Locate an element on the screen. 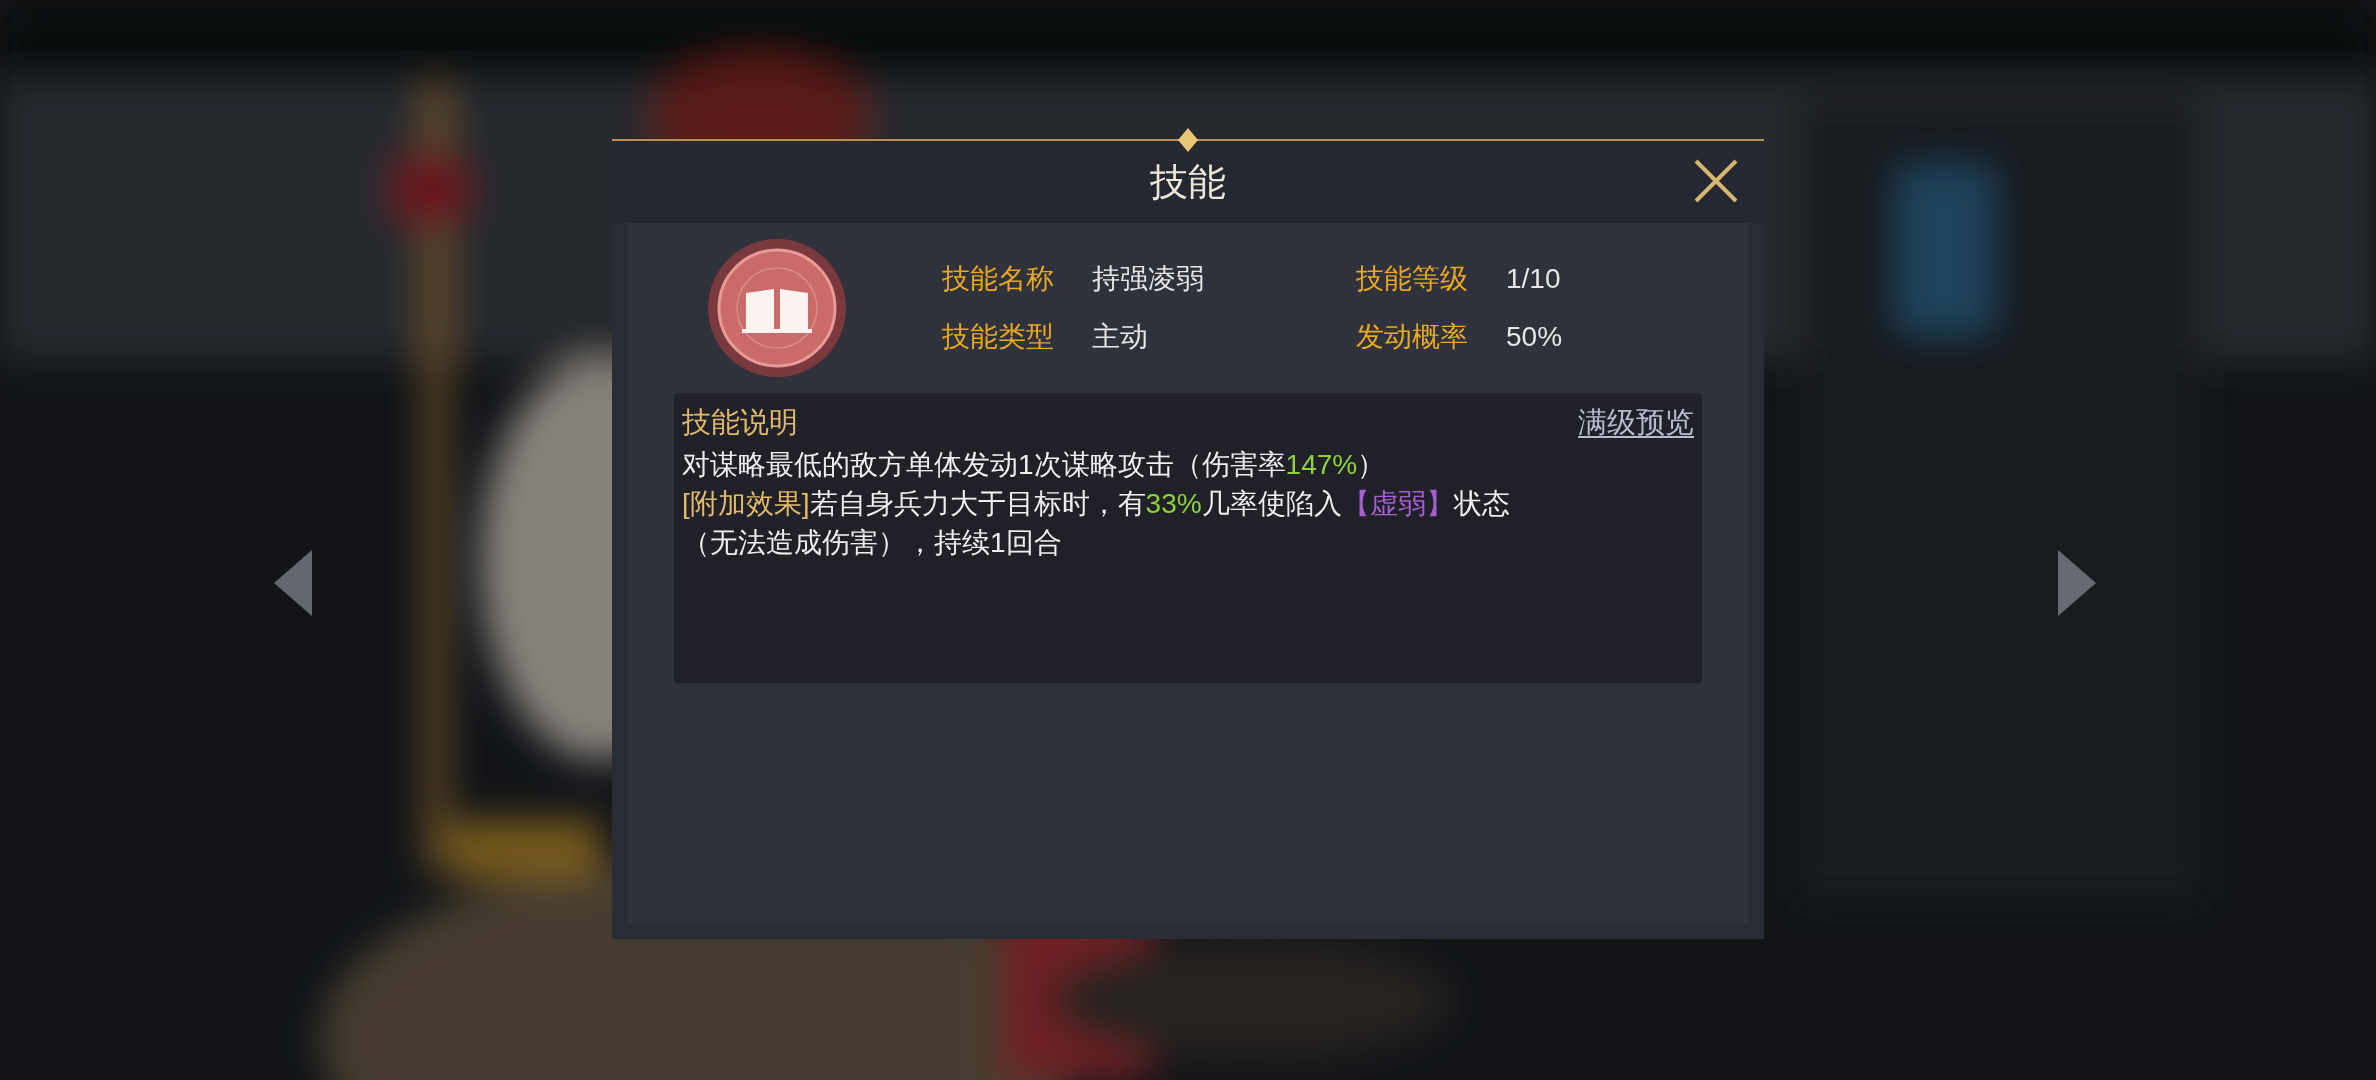  field-value: 主动 is located at coordinates (1120, 337).